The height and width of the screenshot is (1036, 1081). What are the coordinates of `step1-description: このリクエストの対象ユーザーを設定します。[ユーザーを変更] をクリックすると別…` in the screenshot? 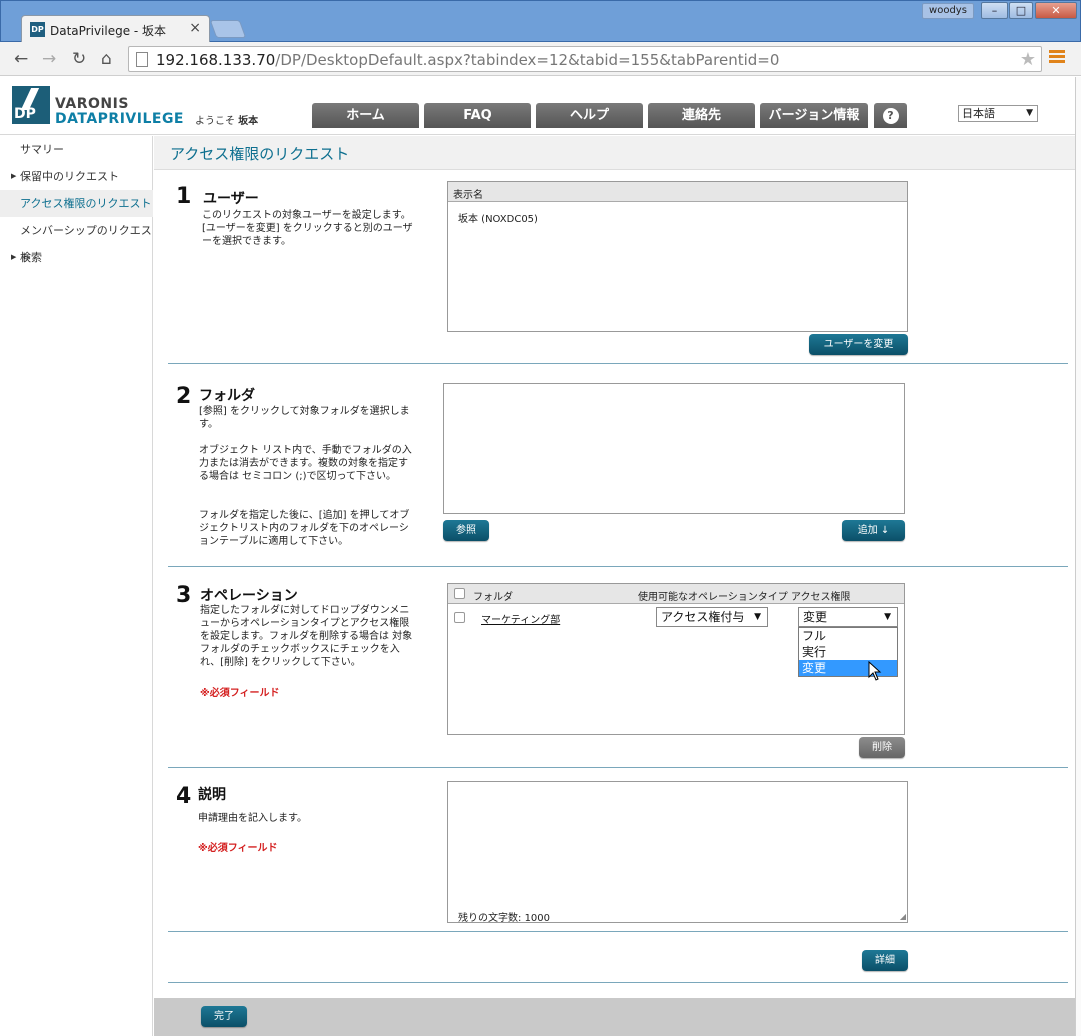 It's located at (307, 228).